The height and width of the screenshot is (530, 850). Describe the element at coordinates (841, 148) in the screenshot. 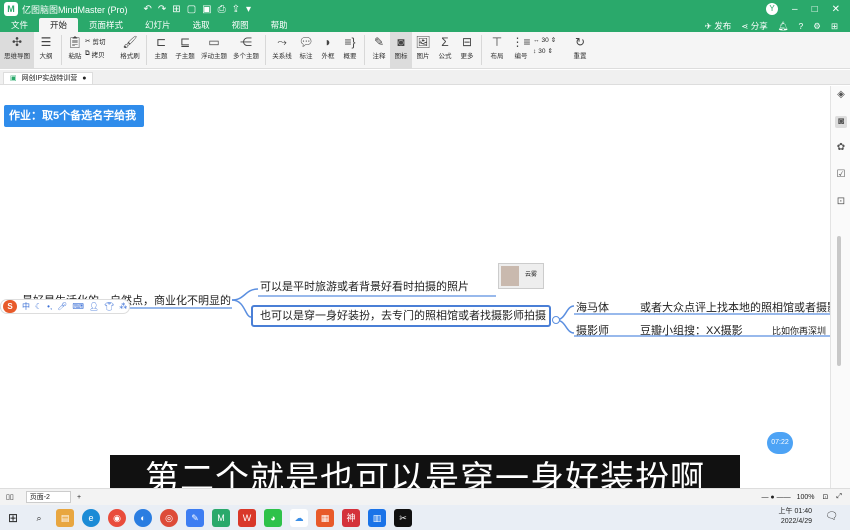

I see `clipart-panel-icon: ✿` at that location.